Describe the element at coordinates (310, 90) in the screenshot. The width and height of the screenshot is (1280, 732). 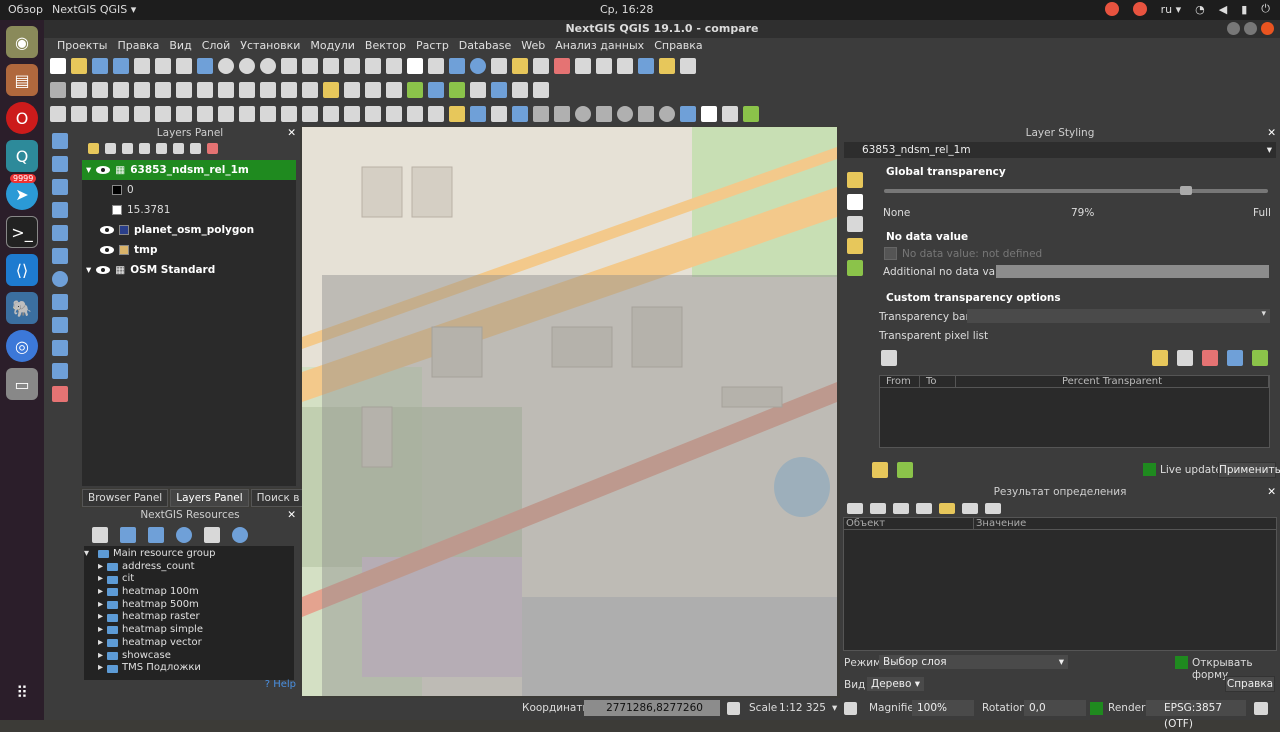
I see `label-tool-icon` at that location.